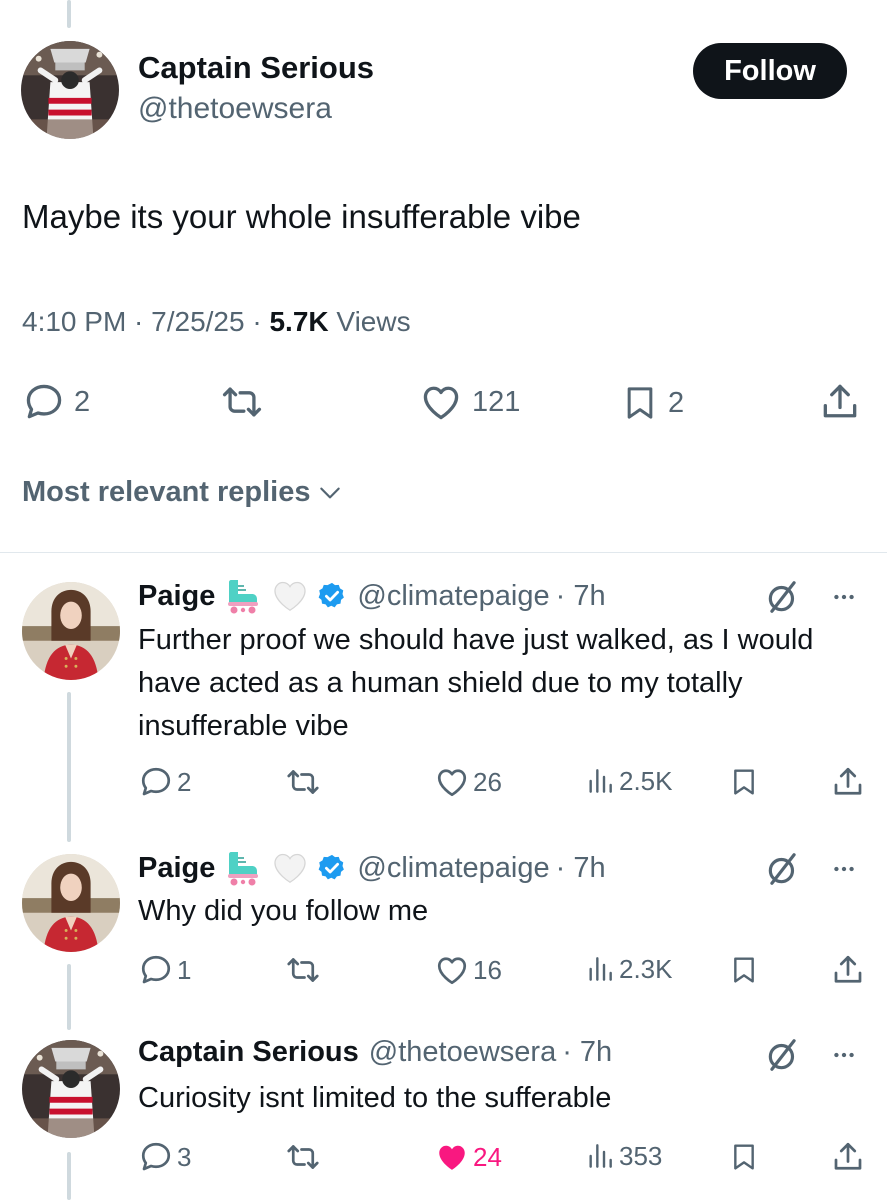 This screenshot has width=887, height=1200. I want to click on liked-heart-icon, so click(452, 1157).